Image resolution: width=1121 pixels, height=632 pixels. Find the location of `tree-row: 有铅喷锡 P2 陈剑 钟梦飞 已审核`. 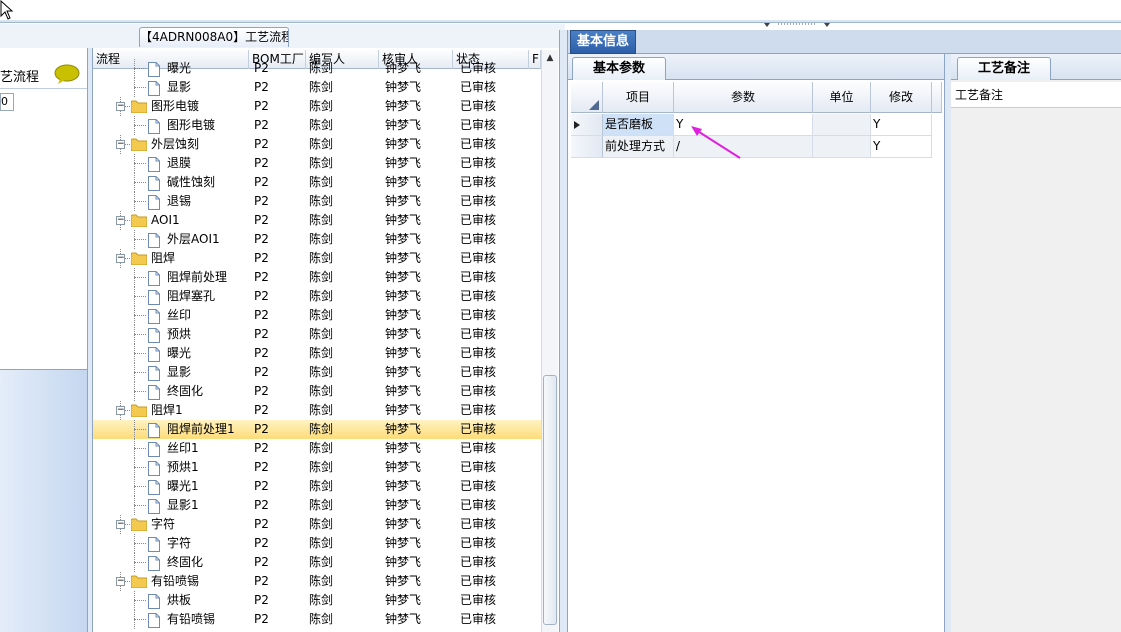

tree-row: 有铅喷锡 P2 陈剑 钟梦飞 已审核 is located at coordinates (317, 619).